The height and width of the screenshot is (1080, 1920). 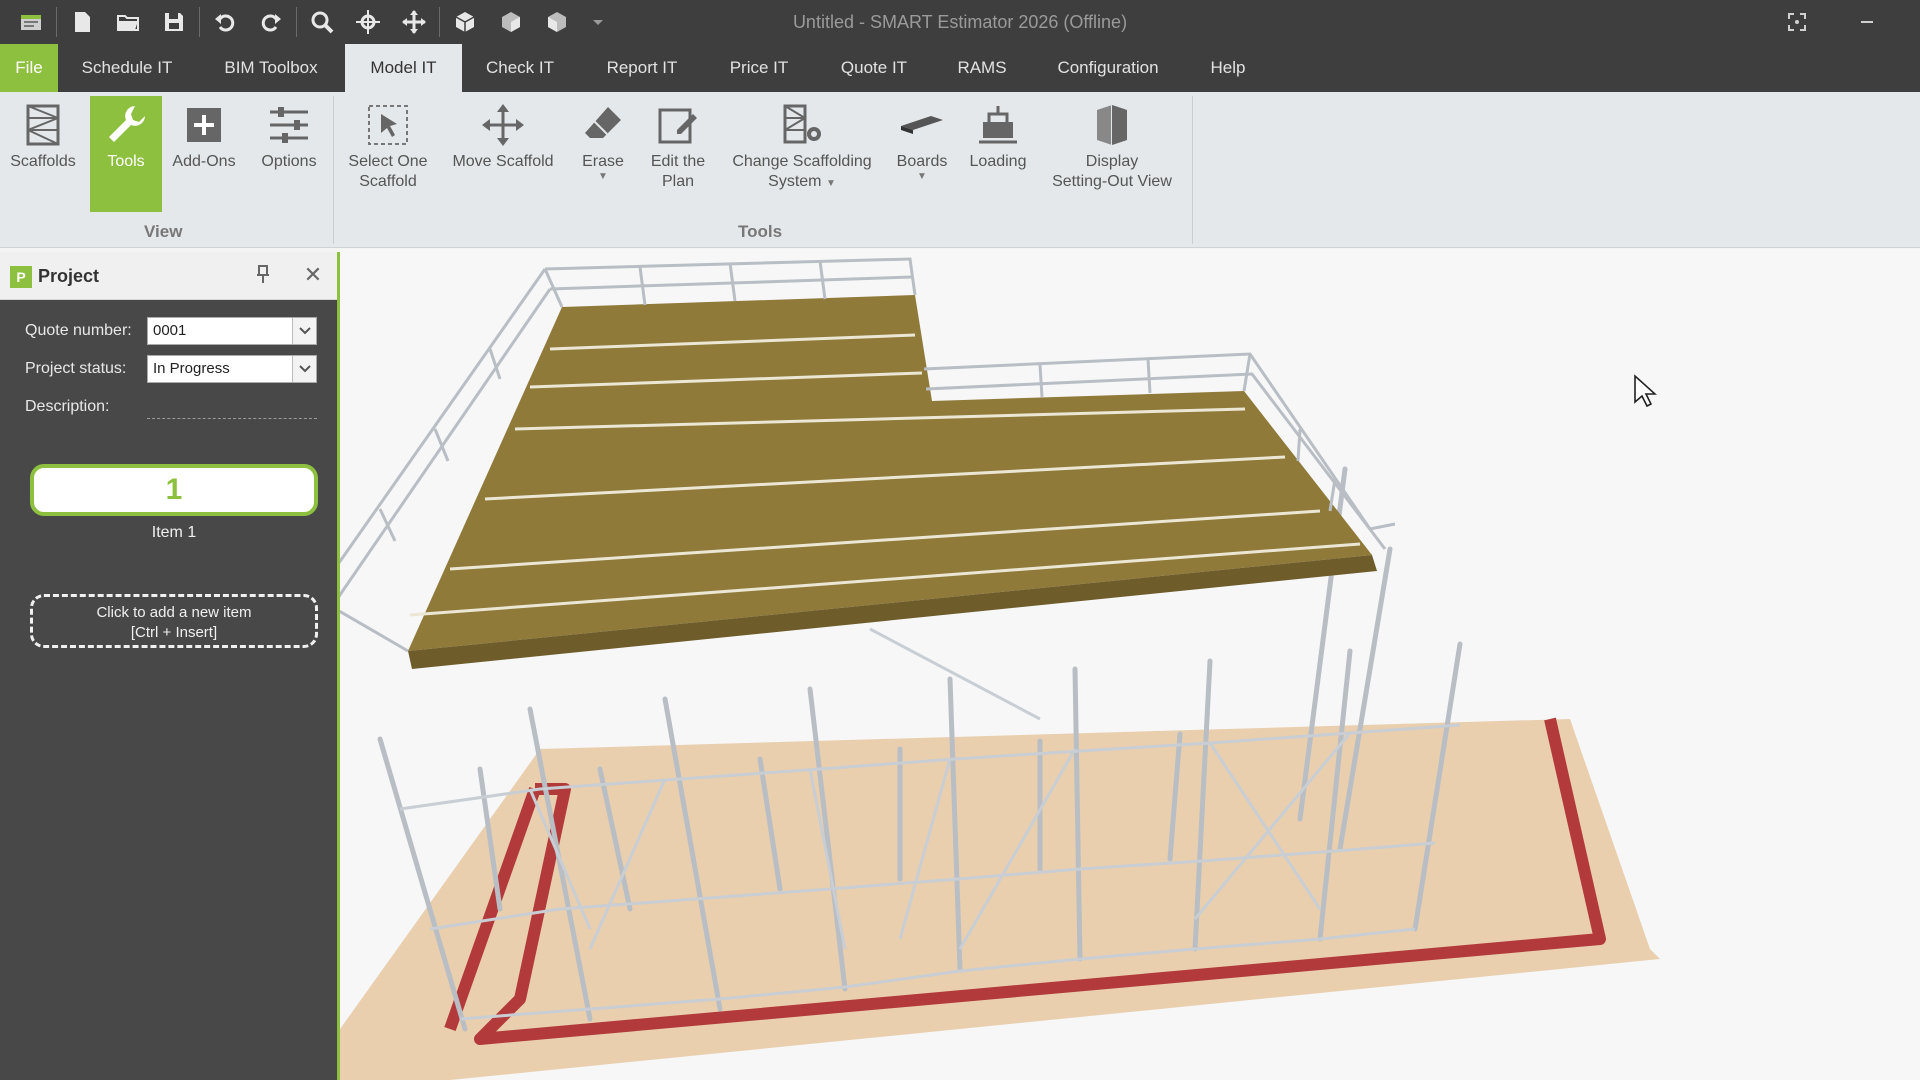 I want to click on add-icon, so click(x=204, y=125).